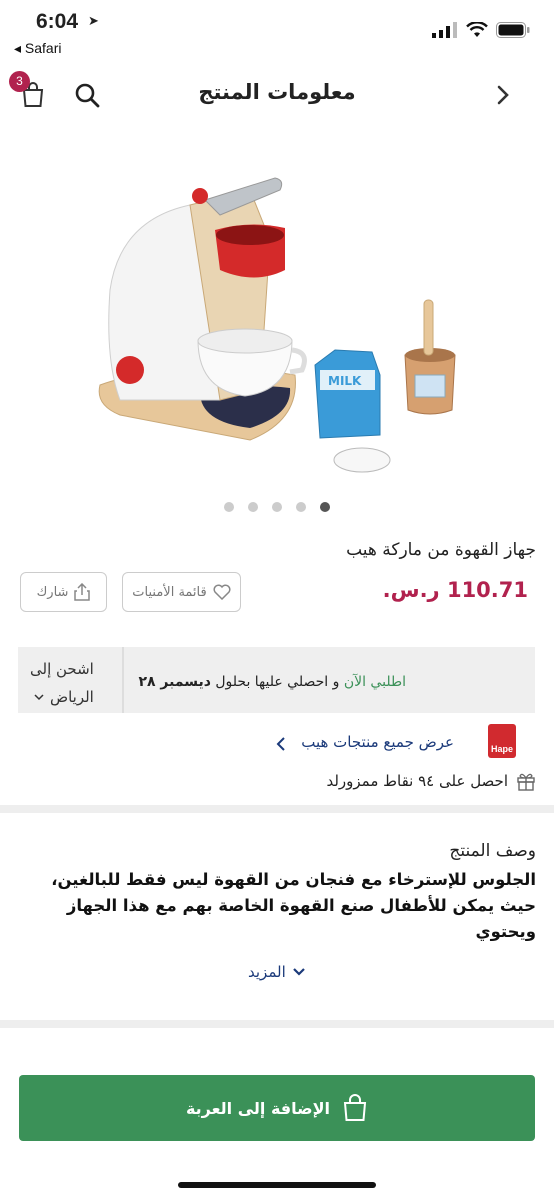 This screenshot has height=1200, width=554. What do you see at coordinates (277, 682) in the screenshot?
I see `shipping-text: و احصلي عليها بحلول` at bounding box center [277, 682].